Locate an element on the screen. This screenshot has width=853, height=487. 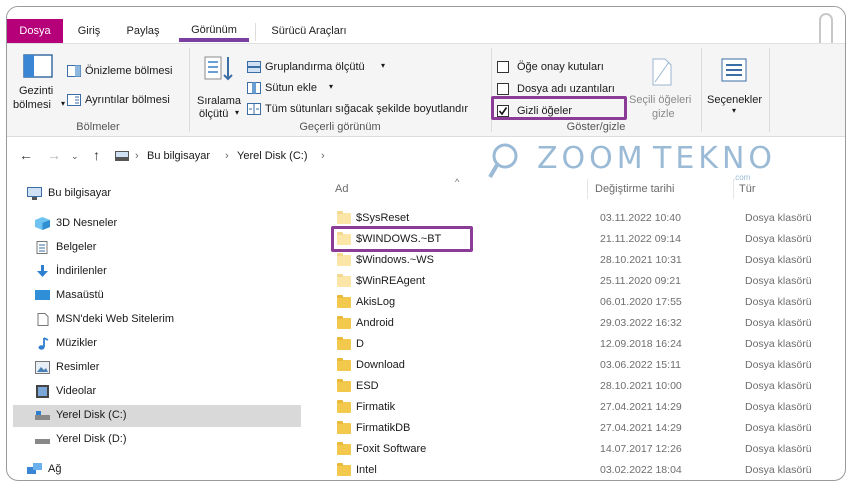
cube-icon is located at coordinates (42, 223).